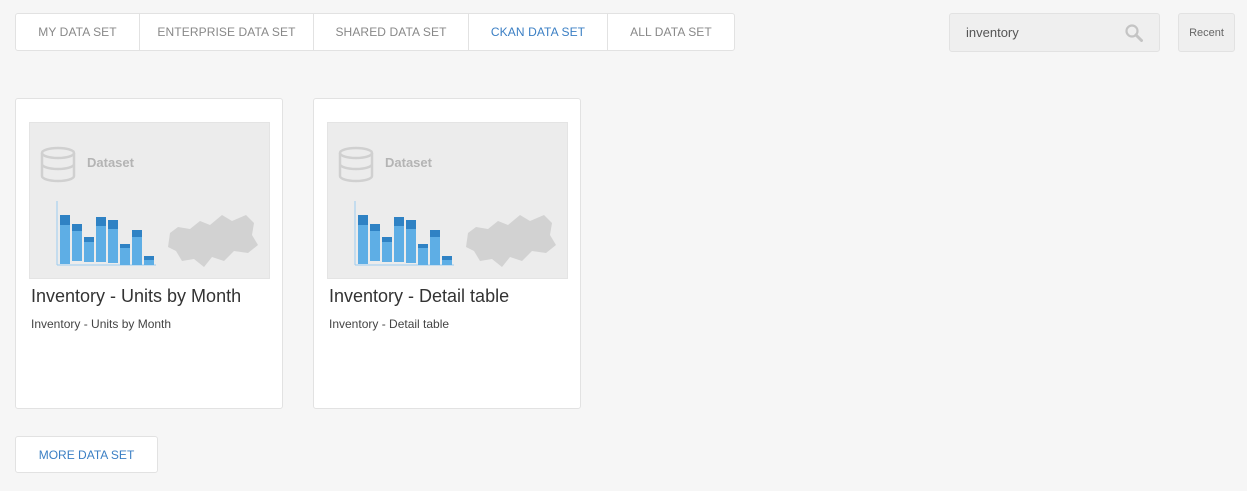 The width and height of the screenshot is (1247, 491). What do you see at coordinates (227, 32) in the screenshot?
I see `tab-enterprise-data-set: ENTERPRISE DATA SET` at bounding box center [227, 32].